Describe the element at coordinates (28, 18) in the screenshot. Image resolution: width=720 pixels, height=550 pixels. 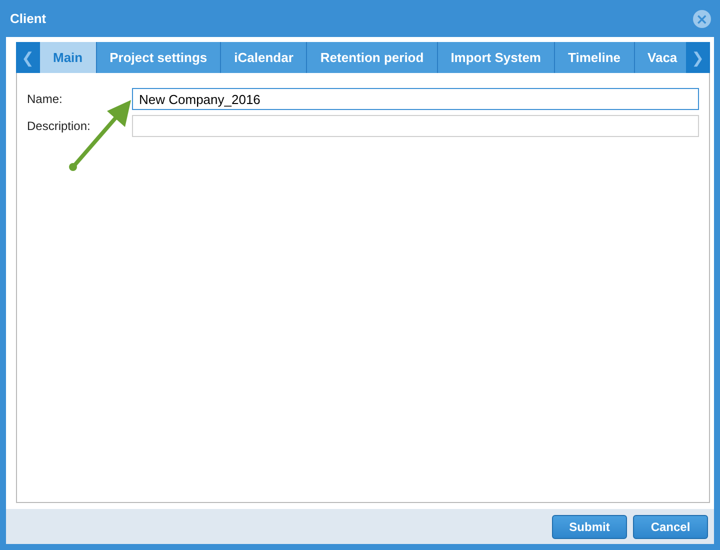
I see `window-title: Client` at that location.